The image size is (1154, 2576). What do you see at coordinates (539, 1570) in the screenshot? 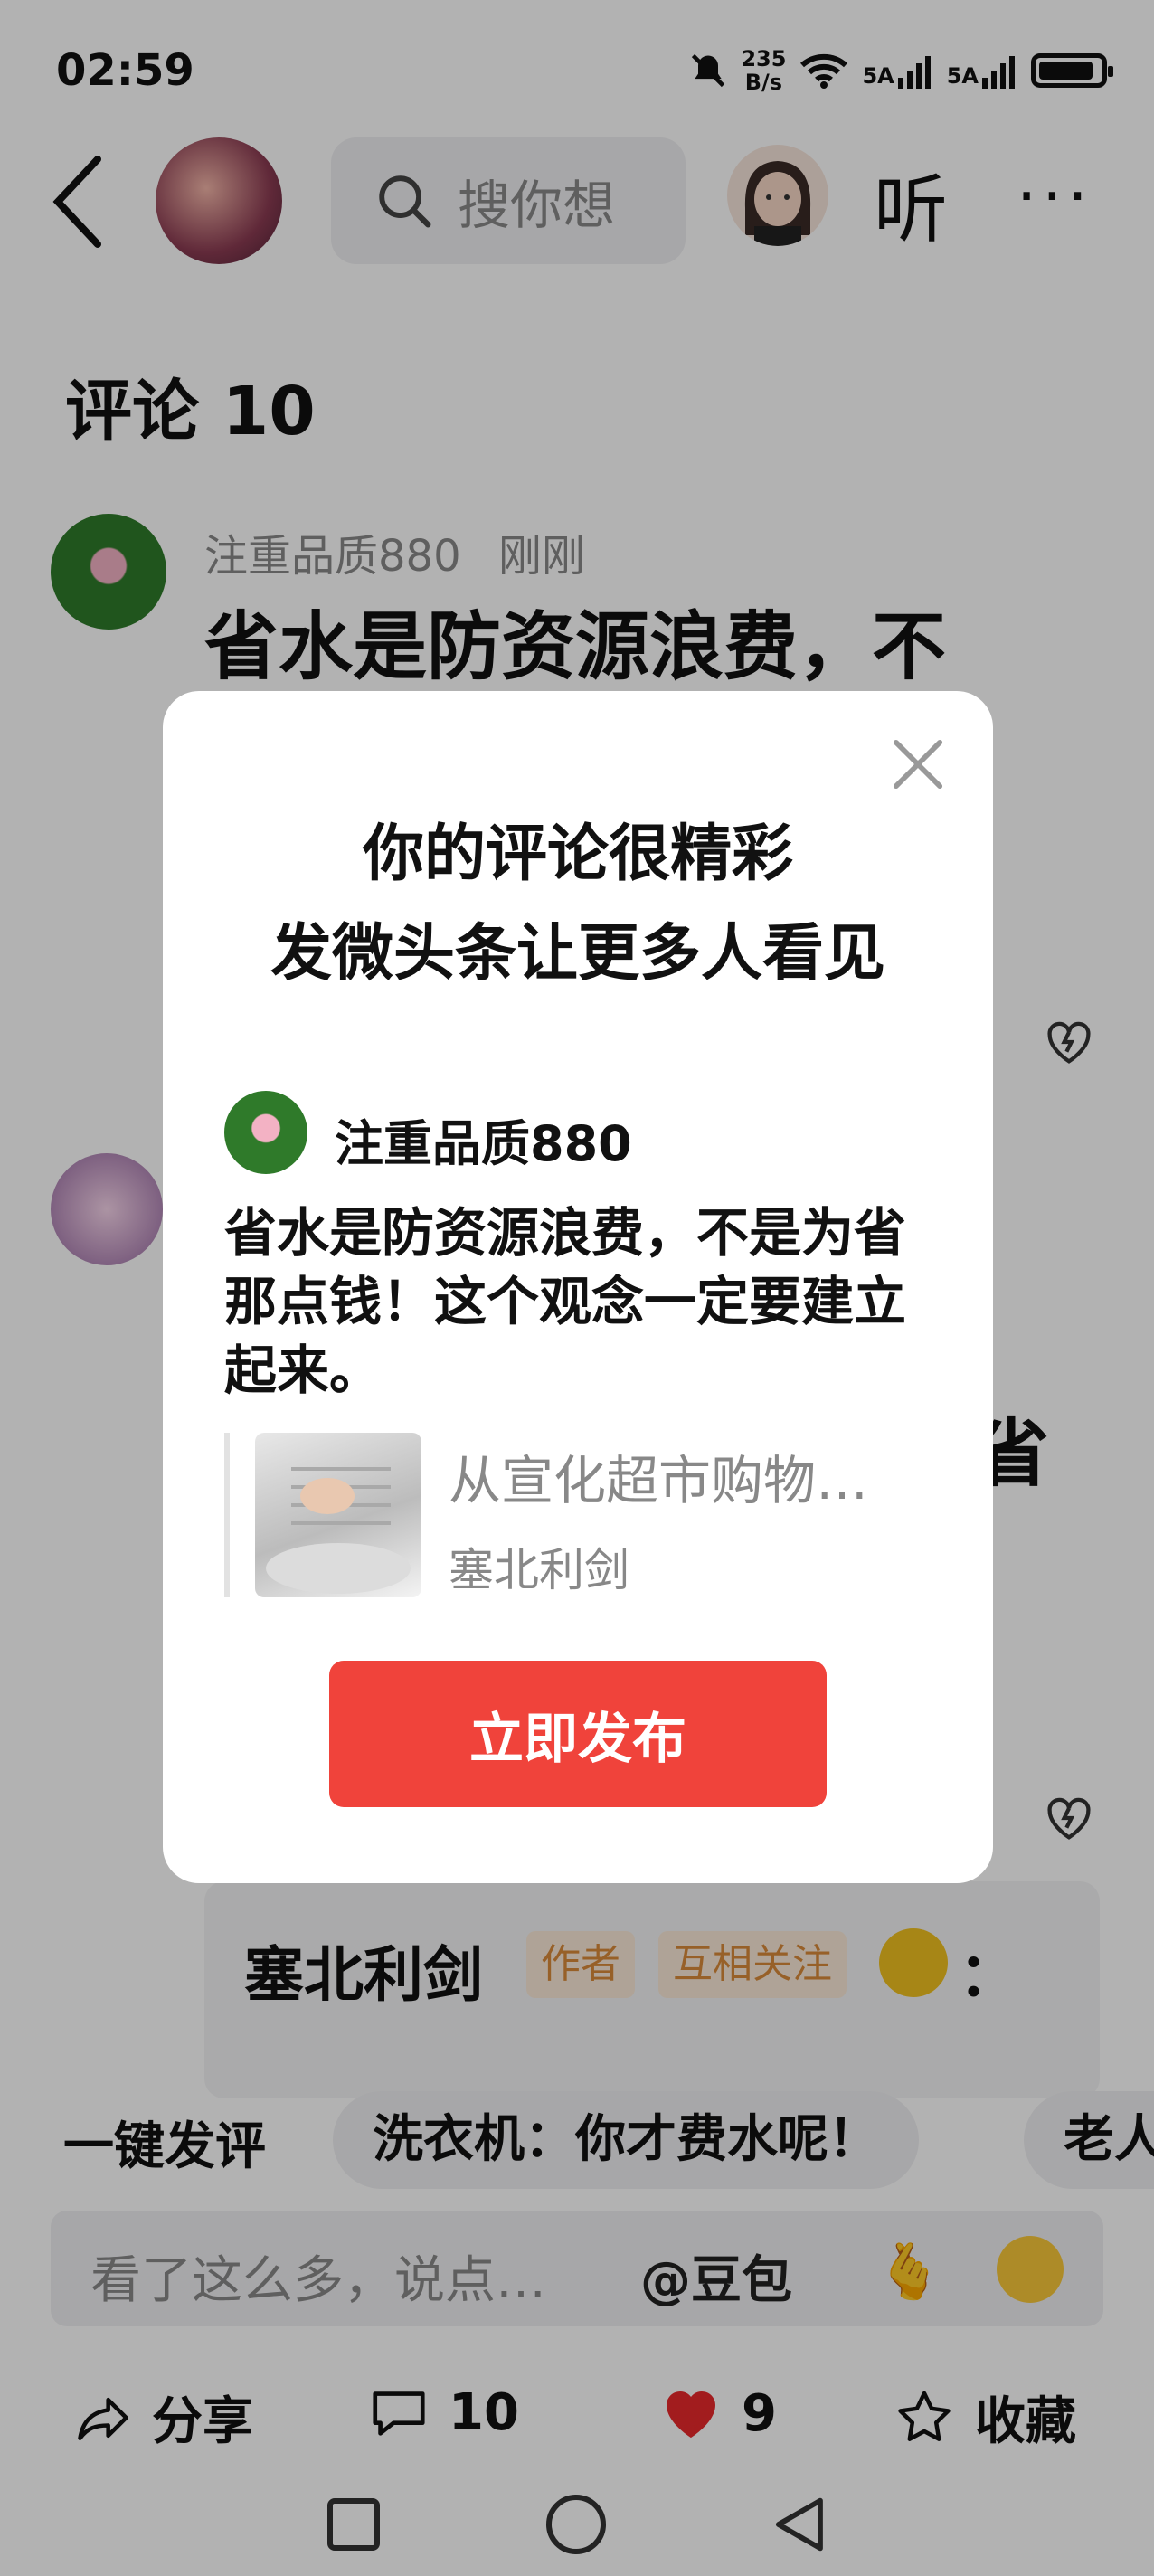
I see `article-author: 塞北利剑` at bounding box center [539, 1570].